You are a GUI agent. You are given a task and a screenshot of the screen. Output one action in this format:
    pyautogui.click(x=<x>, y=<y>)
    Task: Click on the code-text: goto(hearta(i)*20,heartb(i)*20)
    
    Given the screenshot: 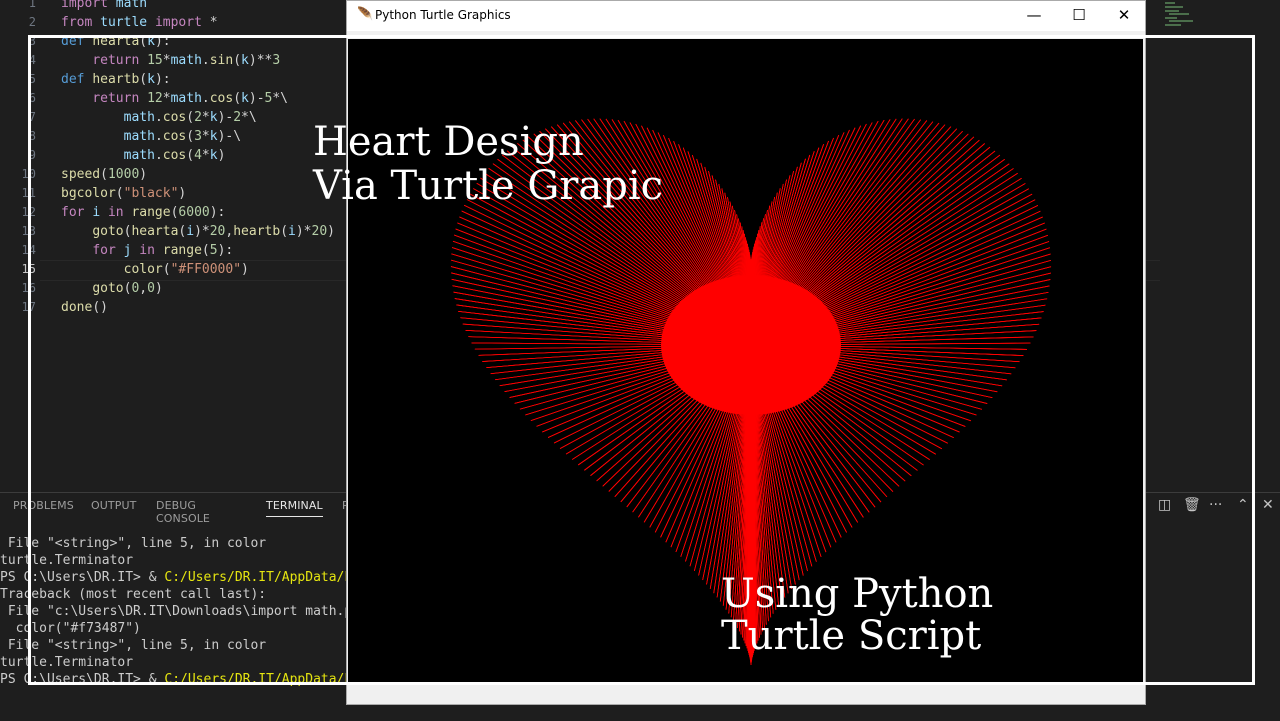 What is the action you would take?
    pyautogui.click(x=198, y=231)
    